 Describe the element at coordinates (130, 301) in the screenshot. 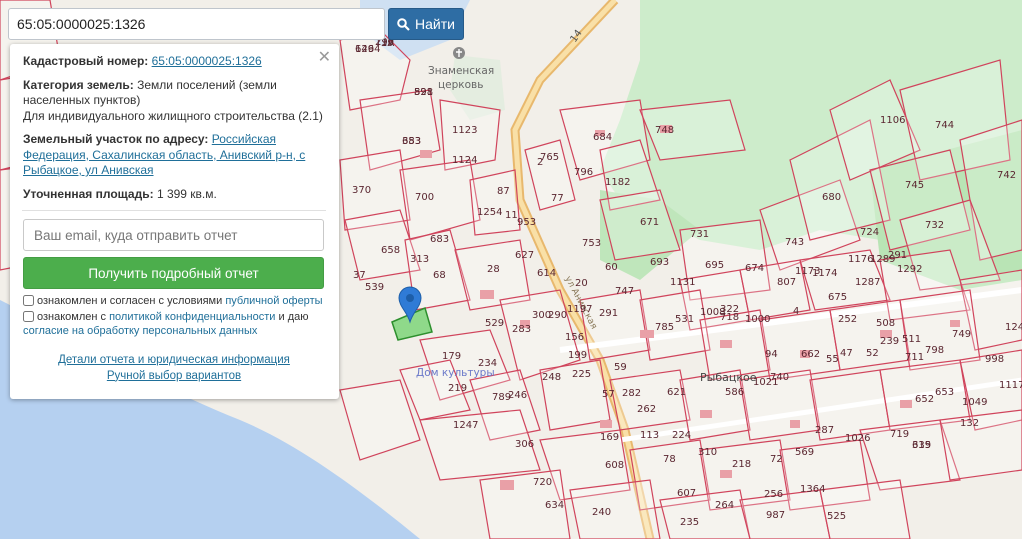

I see `offer-consent-text: ознакомлен и согласен с условиями` at that location.